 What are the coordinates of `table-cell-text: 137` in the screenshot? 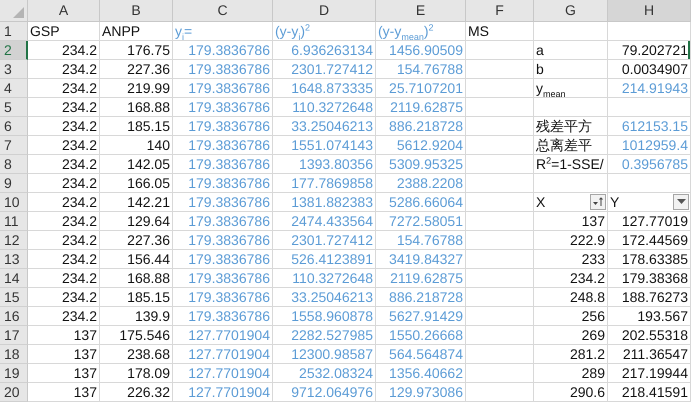 It's located at (86, 392).